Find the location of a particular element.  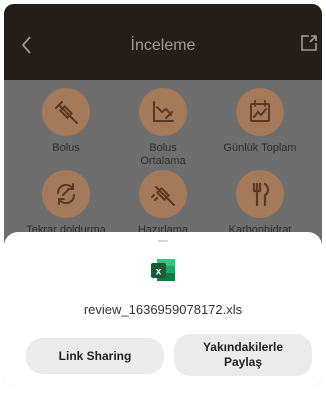

prime-syringe-icon is located at coordinates (163, 194).